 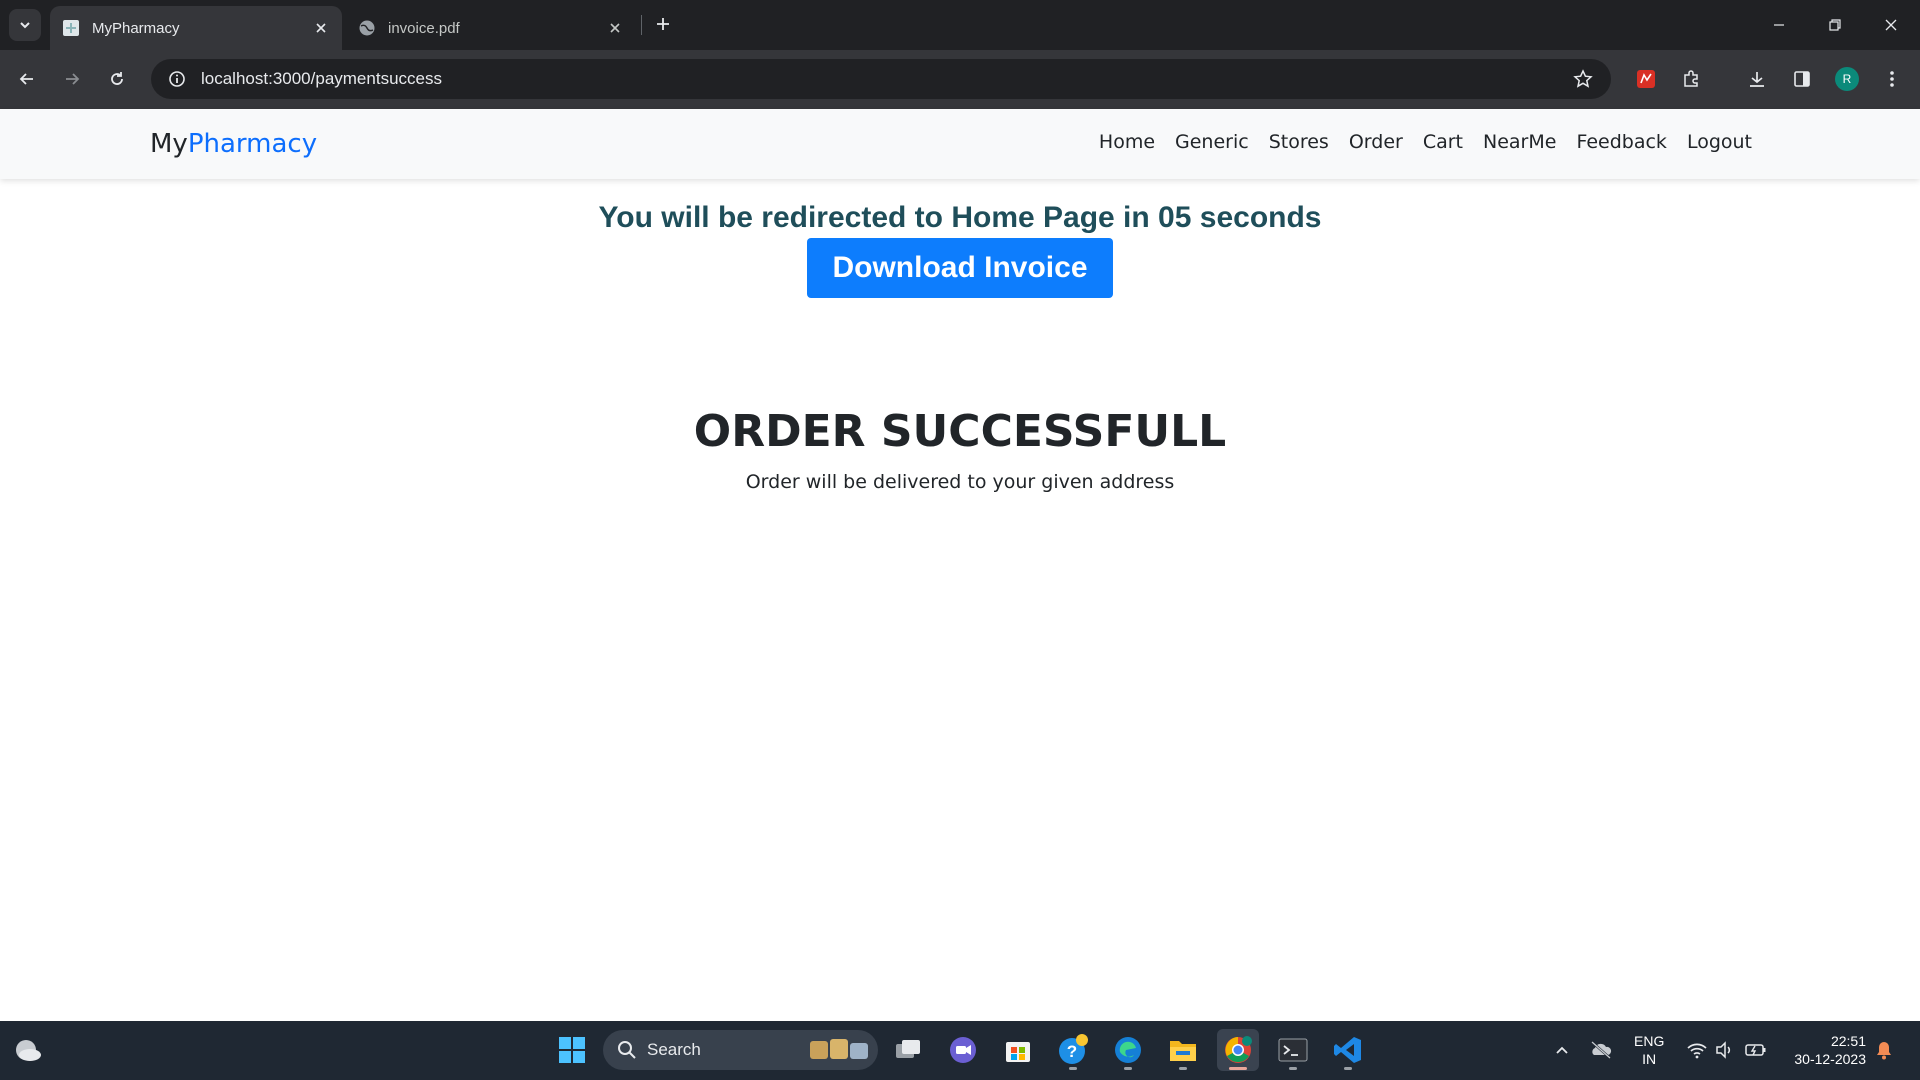 I want to click on close-icon, so click(x=1891, y=25).